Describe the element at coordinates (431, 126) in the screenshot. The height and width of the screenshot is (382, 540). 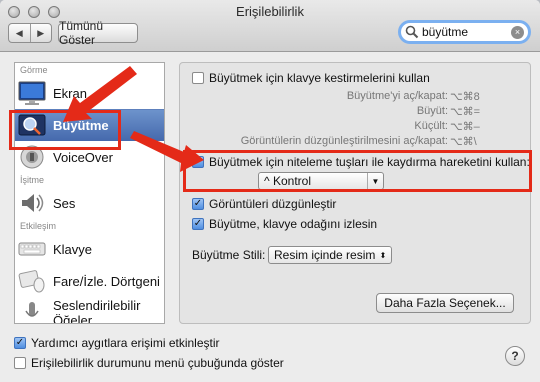
I see `shortcut-zoom-out-label: Küçült:` at that location.